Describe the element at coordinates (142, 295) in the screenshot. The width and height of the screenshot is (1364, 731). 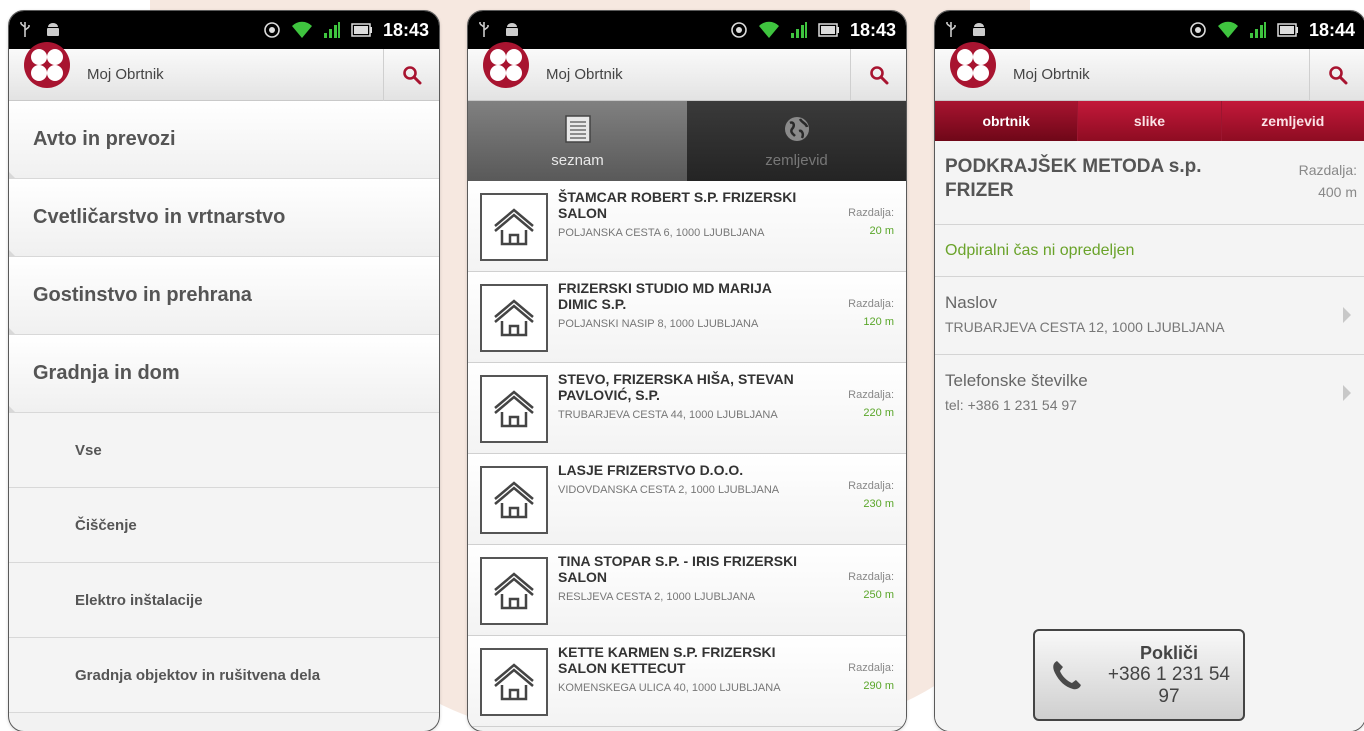
I see `category-label: Gostinstvo in prehrana` at that location.